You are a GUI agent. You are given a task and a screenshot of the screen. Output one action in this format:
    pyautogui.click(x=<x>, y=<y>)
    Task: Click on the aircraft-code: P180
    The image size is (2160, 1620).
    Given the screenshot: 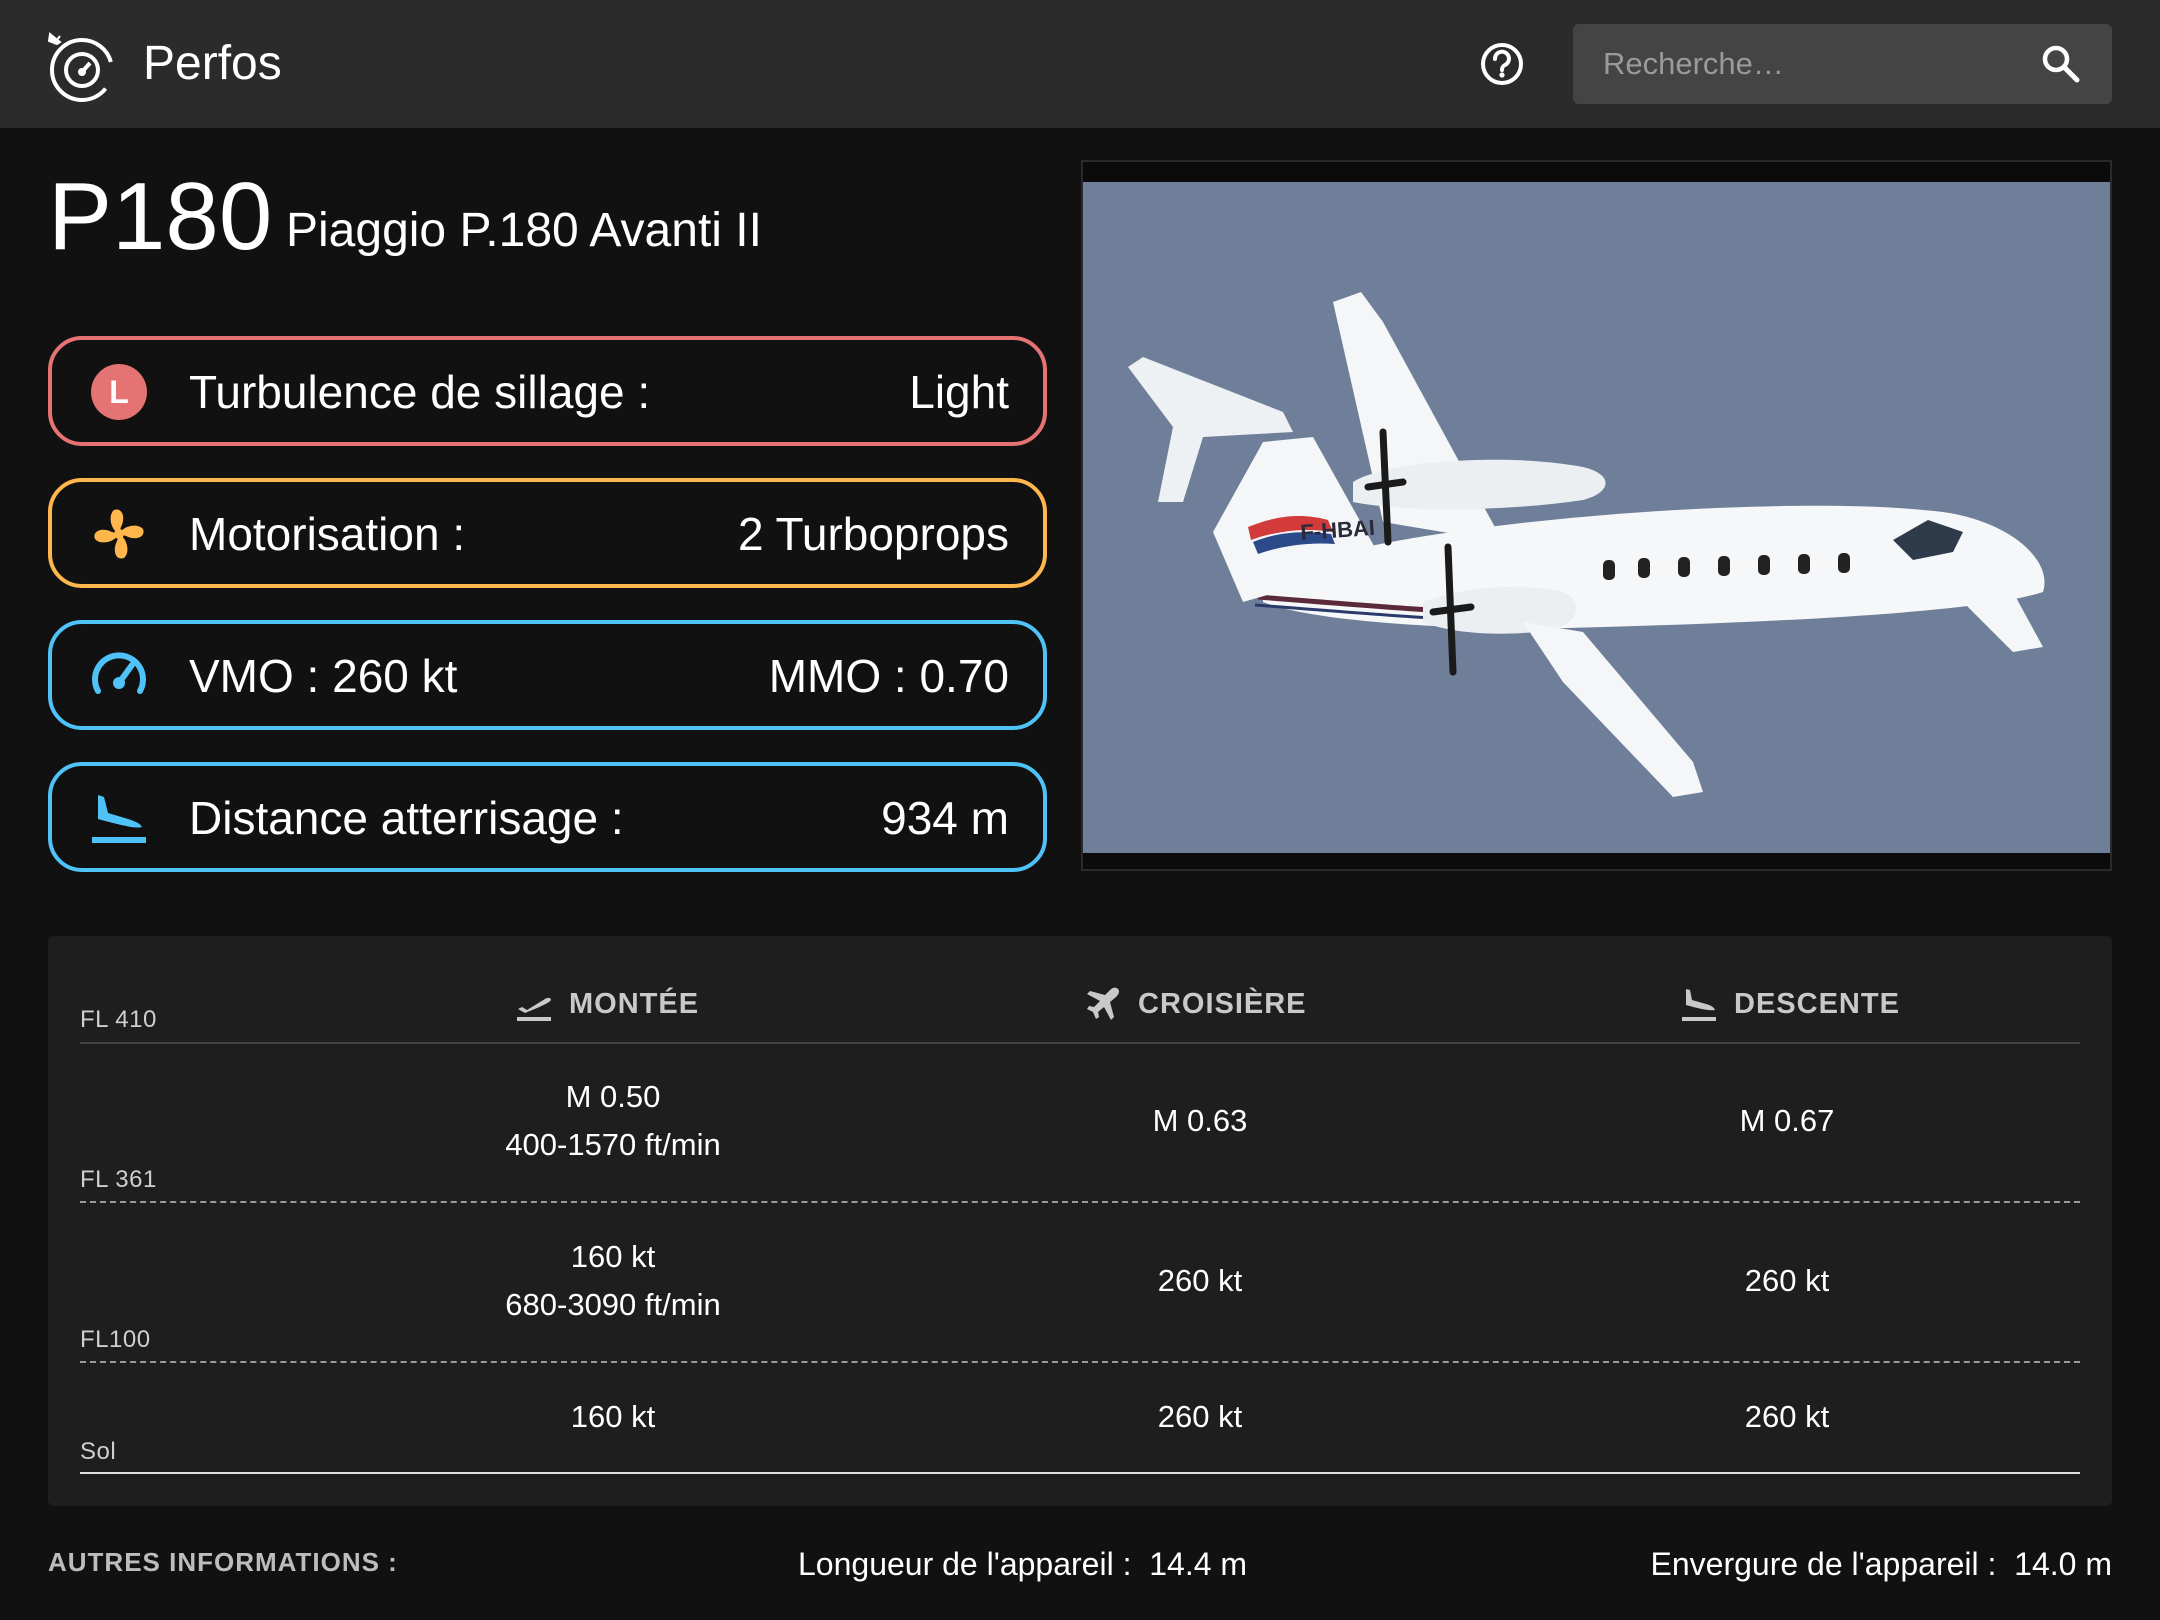 What is the action you would take?
    pyautogui.click(x=160, y=216)
    